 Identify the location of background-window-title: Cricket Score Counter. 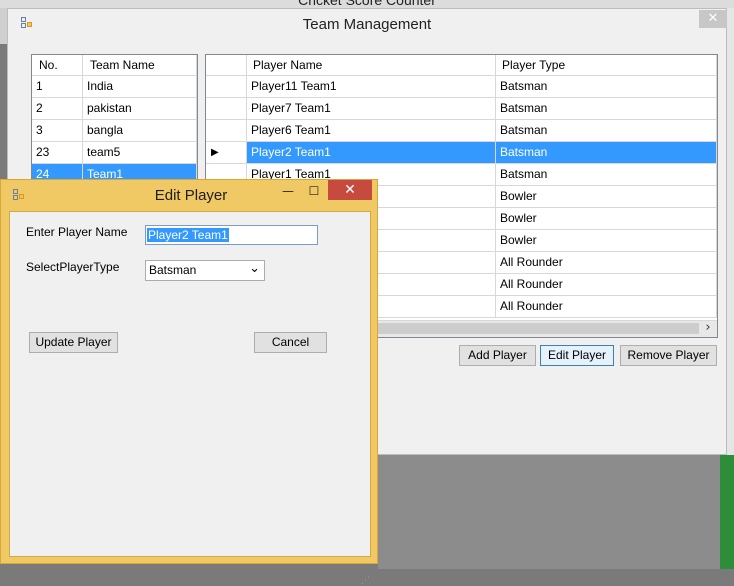
(367, 4).